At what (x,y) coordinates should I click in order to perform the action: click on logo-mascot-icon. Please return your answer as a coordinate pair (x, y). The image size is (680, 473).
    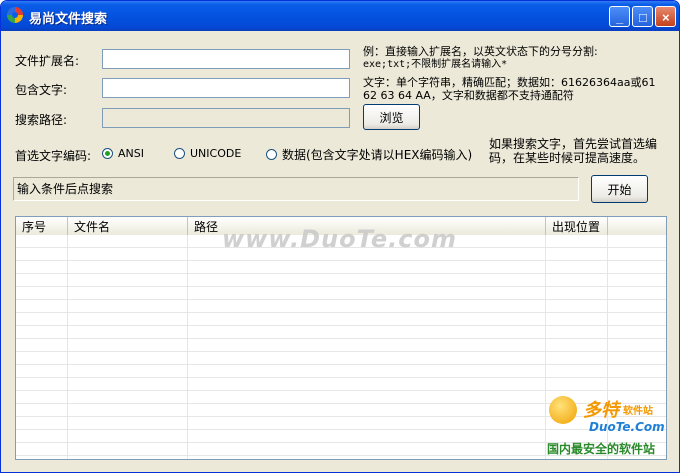
    Looking at the image, I should click on (563, 410).